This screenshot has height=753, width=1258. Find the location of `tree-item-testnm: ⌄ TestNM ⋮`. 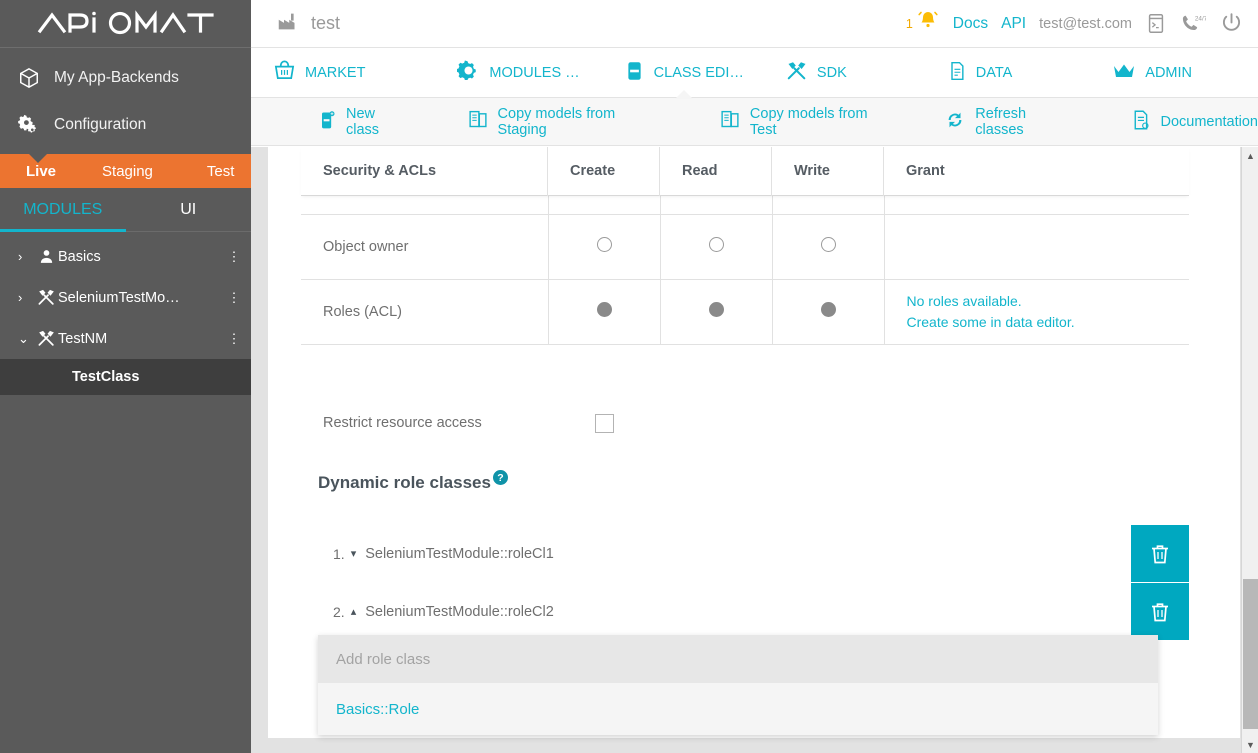

tree-item-testnm: ⌄ TestNM ⋮ is located at coordinates (125, 338).